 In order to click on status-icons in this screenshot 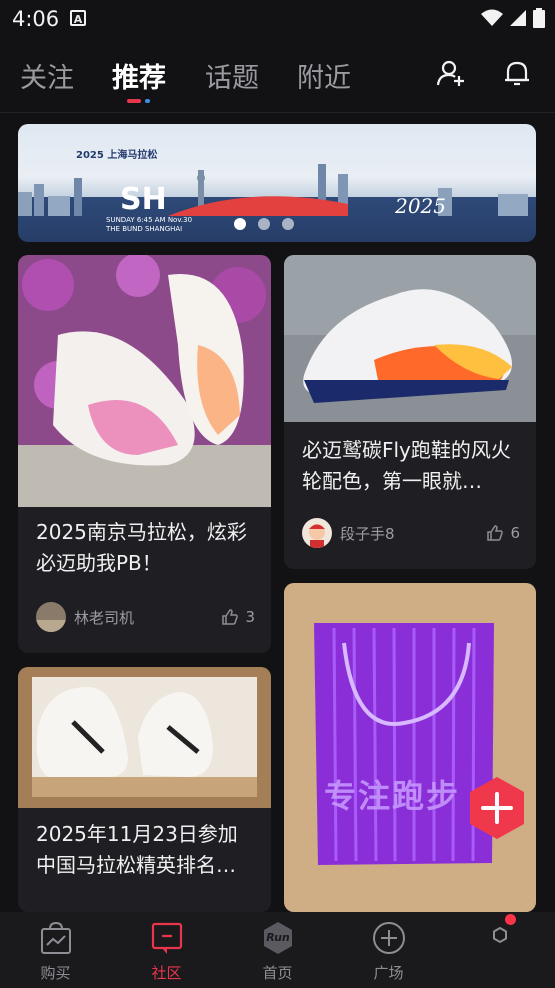, I will do `click(513, 18)`.